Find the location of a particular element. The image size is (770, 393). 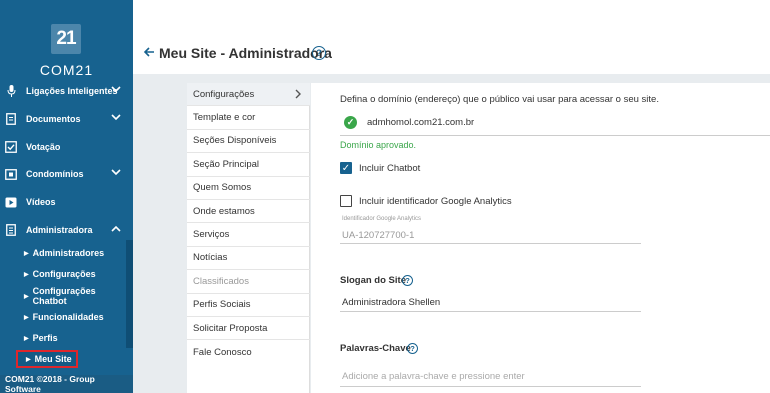

sidebar-subitem-funcionalidades: ▶ Funcionalidades is located at coordinates (63, 317).